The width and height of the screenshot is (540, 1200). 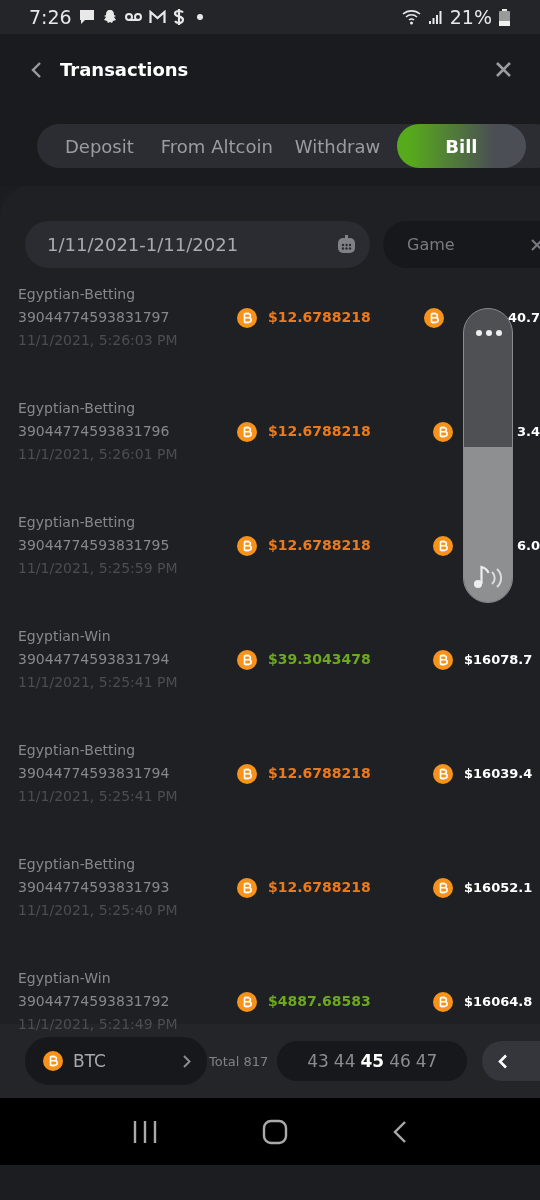 I want to click on page-link: 43, so click(x=318, y=1061).